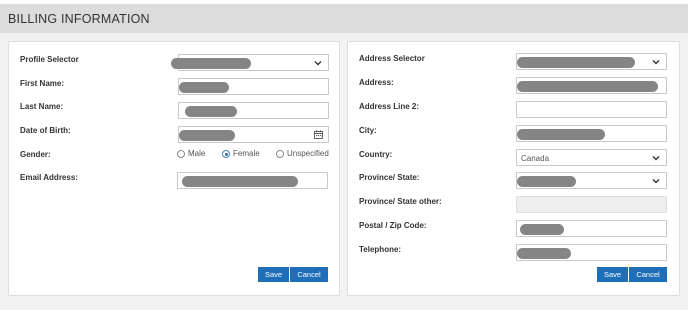  Describe the element at coordinates (392, 58) in the screenshot. I see `address-selector-label: Address Selector` at that location.